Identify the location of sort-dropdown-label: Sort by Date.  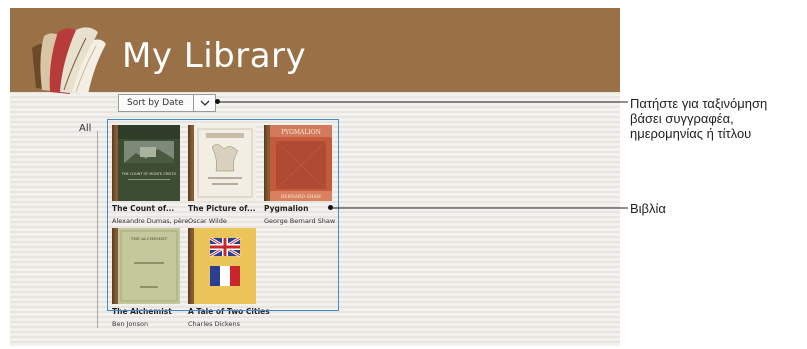
(155, 103).